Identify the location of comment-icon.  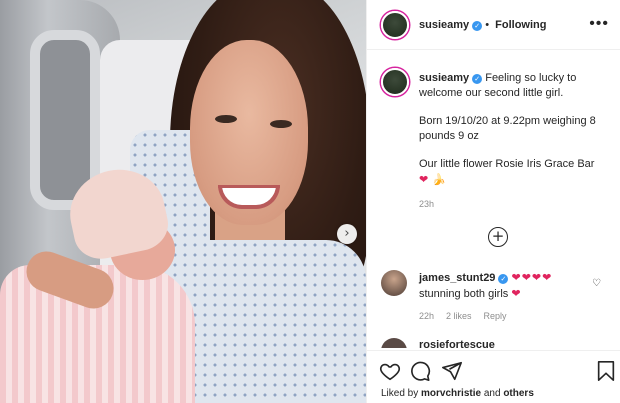
(420, 371).